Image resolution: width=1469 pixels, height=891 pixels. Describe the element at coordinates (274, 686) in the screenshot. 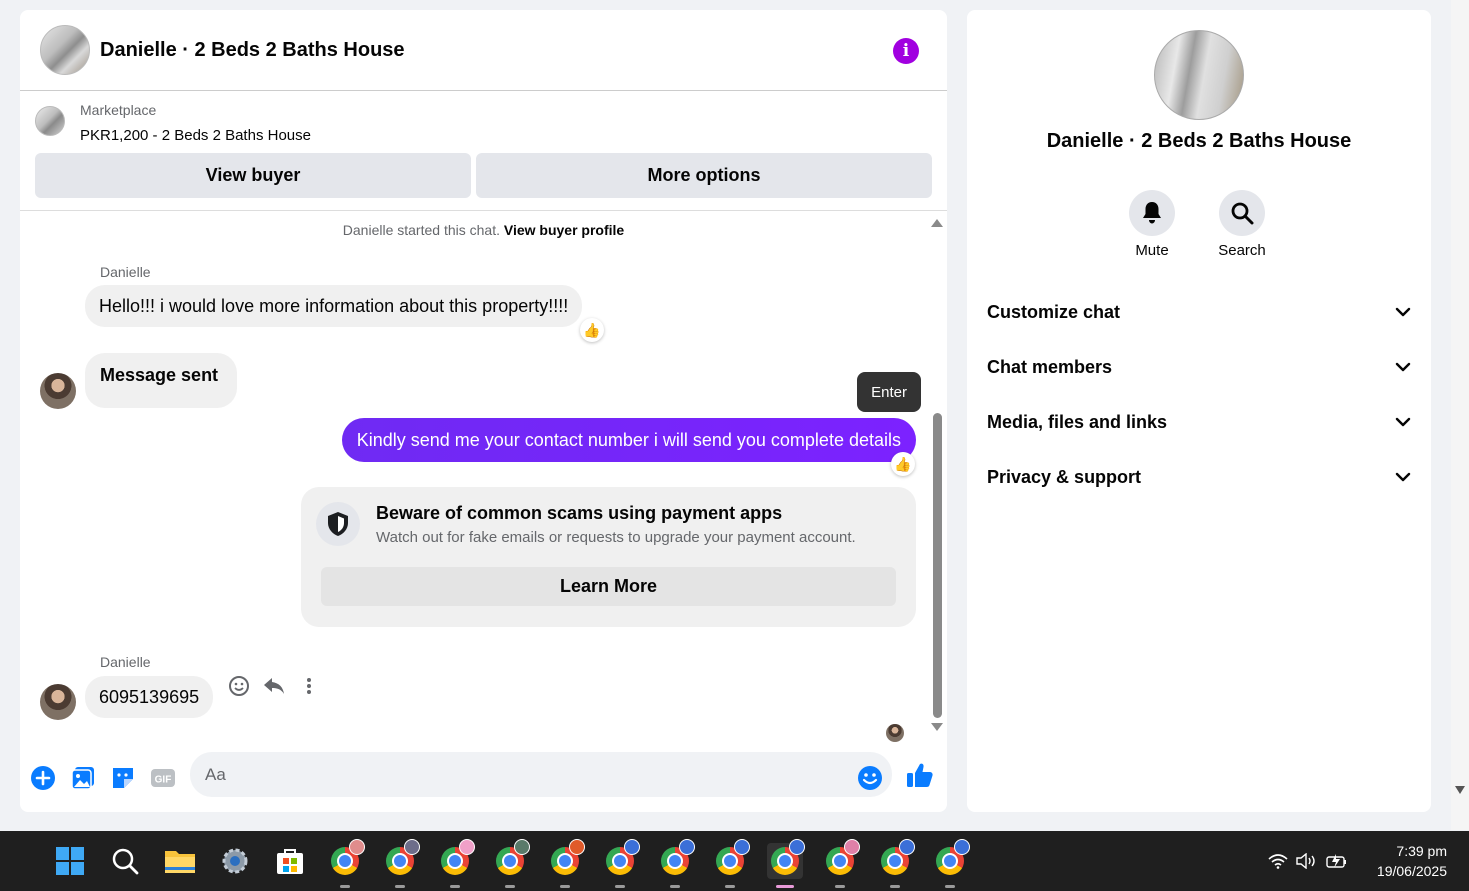

I see `reply-icon` at that location.